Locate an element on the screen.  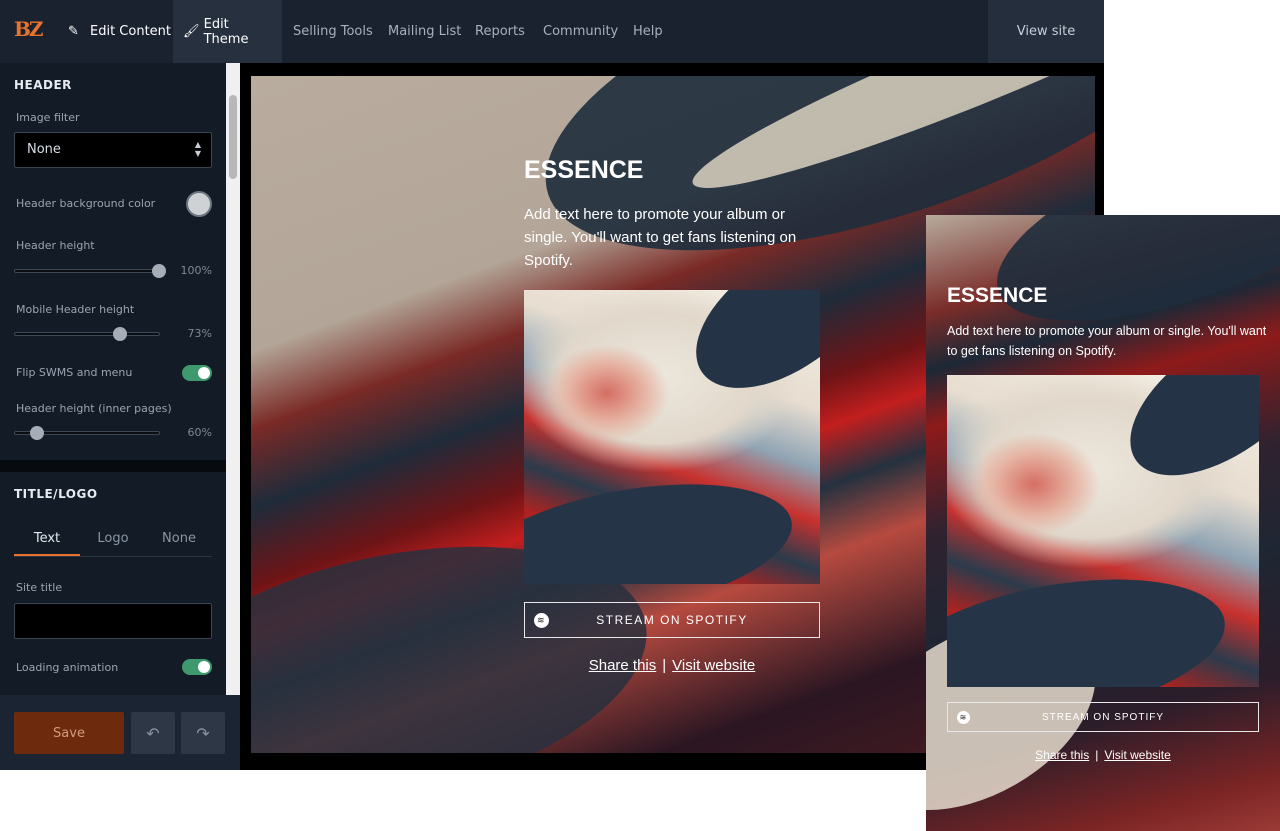
mobile-share-links: Share this | Visit website is located at coordinates (1103, 755).